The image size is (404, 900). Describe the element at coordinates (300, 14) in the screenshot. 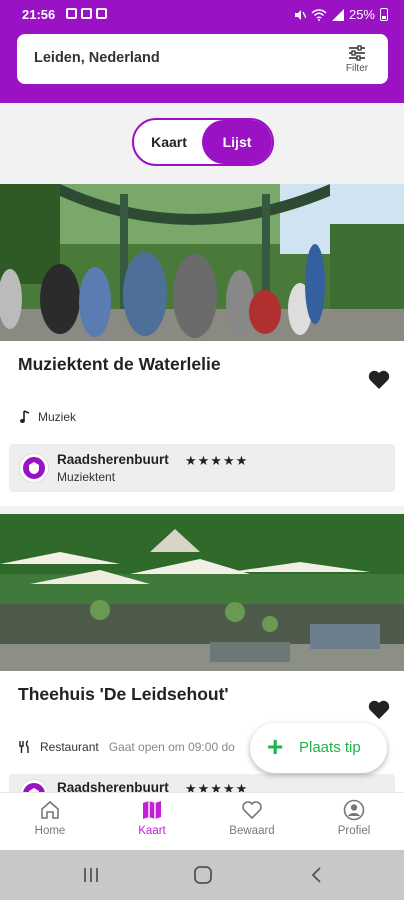

I see `mute-icon` at that location.